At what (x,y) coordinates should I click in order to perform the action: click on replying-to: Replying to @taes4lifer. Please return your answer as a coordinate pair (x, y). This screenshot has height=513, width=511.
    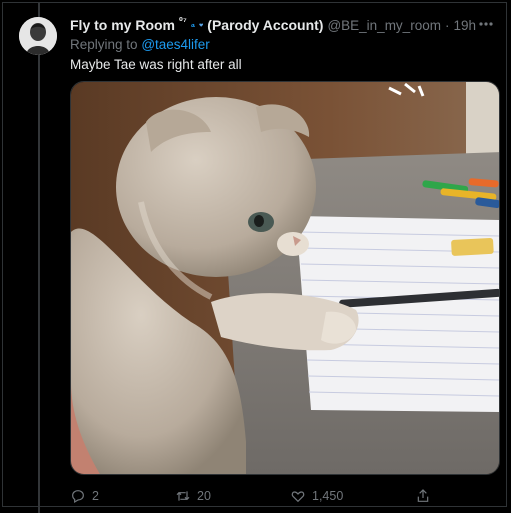
    Looking at the image, I should click on (140, 44).